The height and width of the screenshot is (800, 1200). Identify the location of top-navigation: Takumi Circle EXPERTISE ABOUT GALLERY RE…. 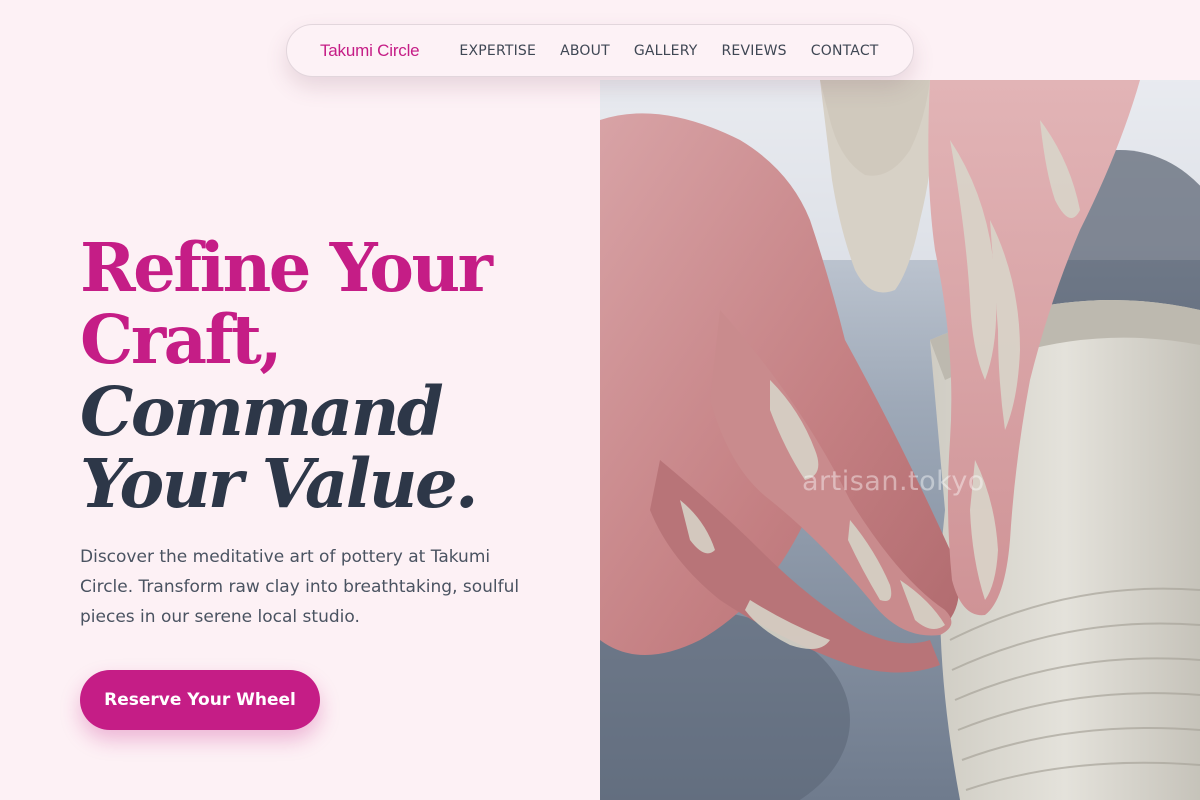
(600, 50).